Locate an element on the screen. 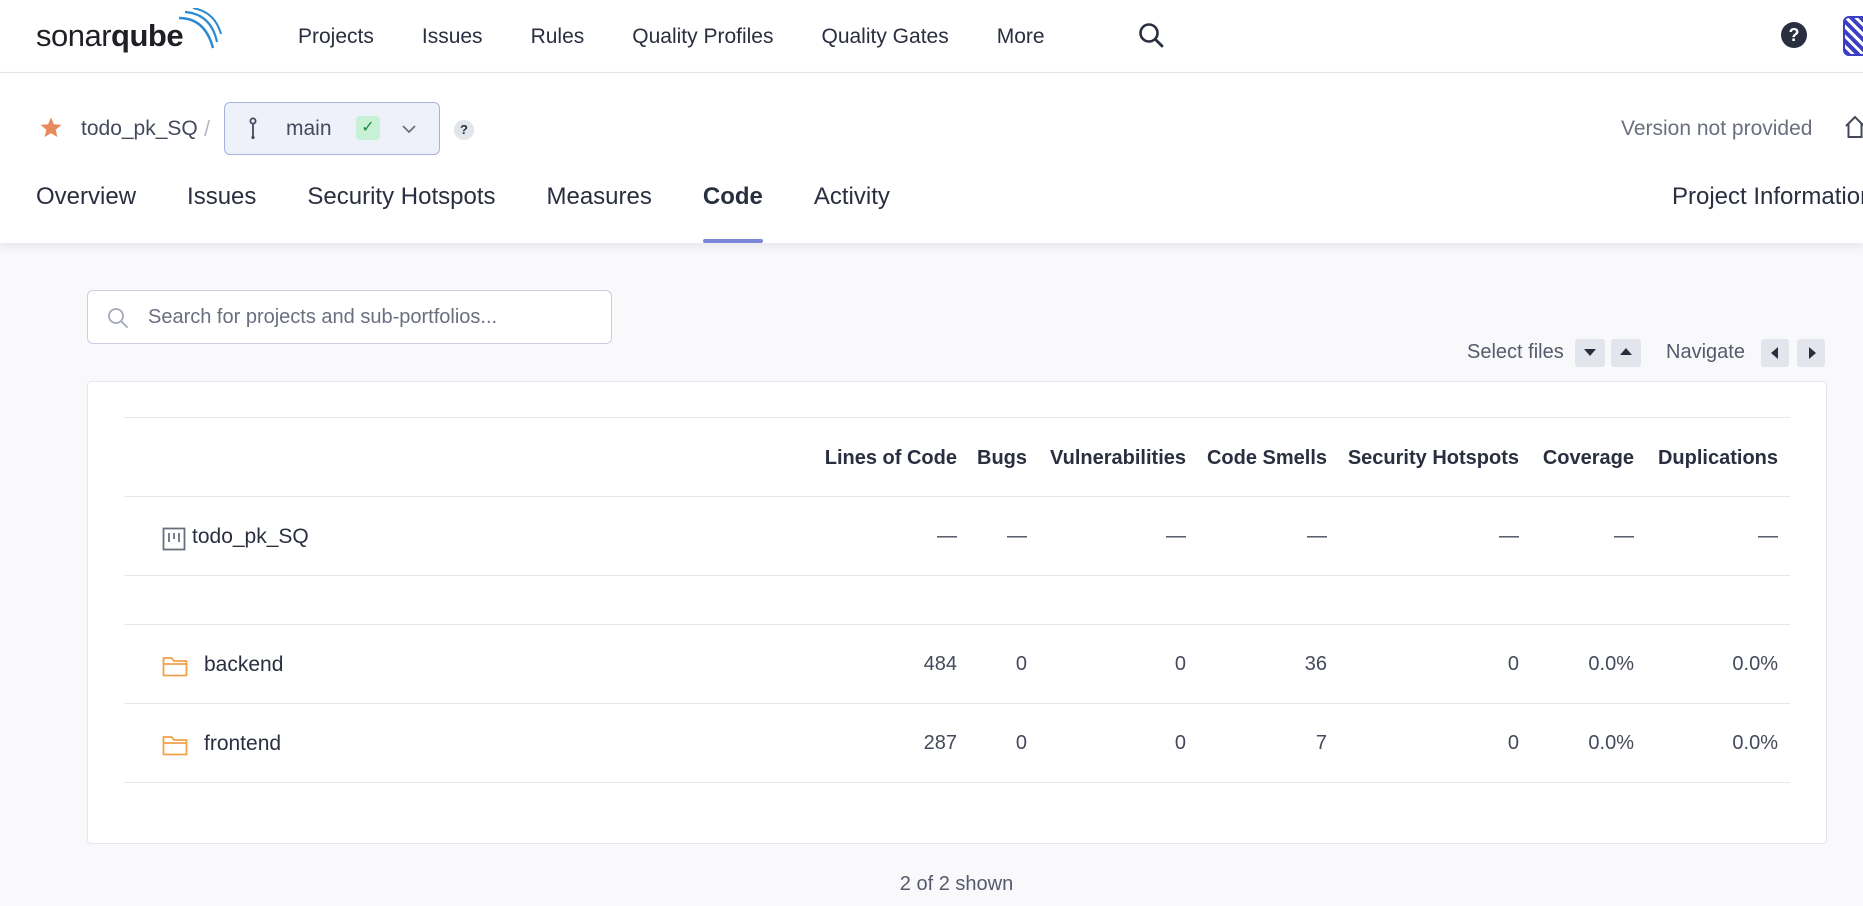 This screenshot has width=1863, height=906. tab-overview: Overview is located at coordinates (86, 208).